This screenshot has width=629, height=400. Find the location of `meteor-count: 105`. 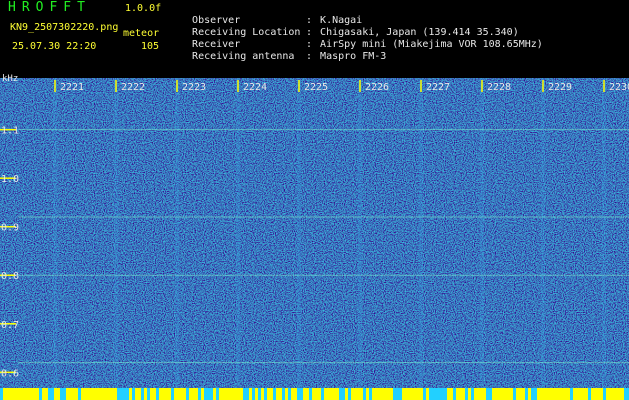

meteor-count: 105 is located at coordinates (150, 46).